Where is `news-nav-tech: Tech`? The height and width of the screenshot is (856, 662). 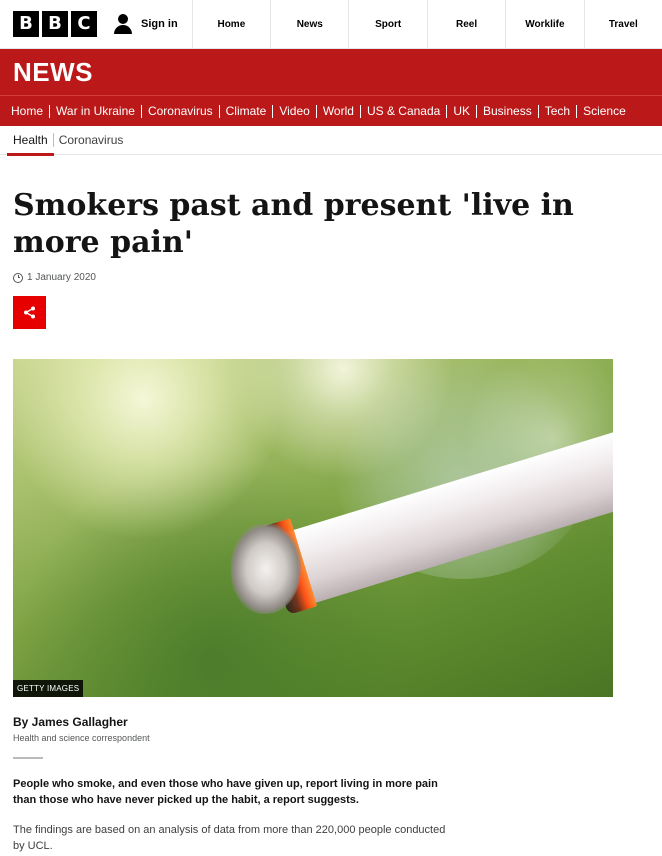
news-nav-tech: Tech is located at coordinates (558, 111).